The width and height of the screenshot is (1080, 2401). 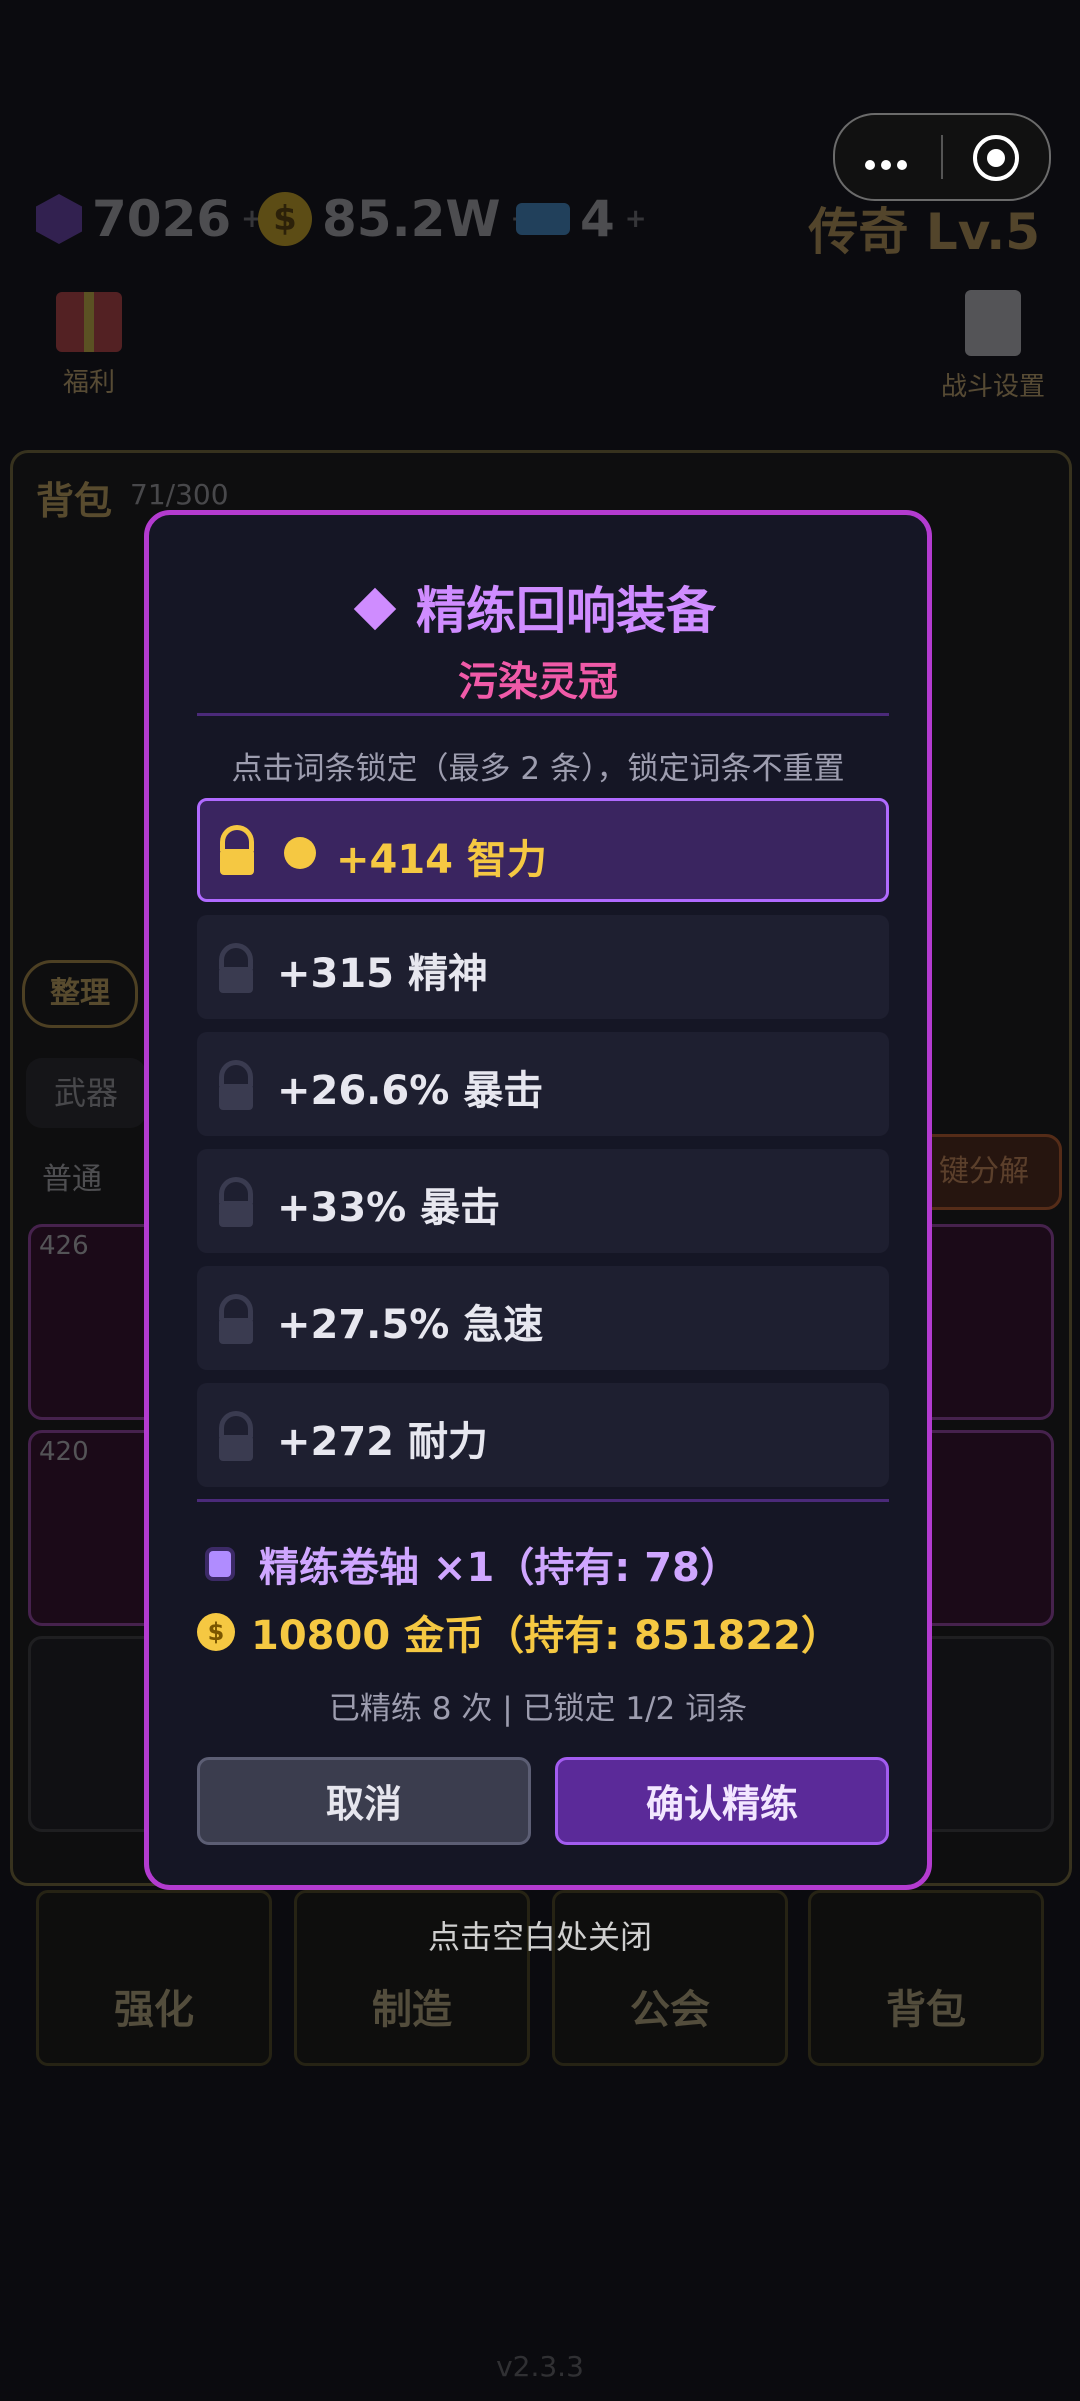 I want to click on target-icon, so click(x=996, y=158).